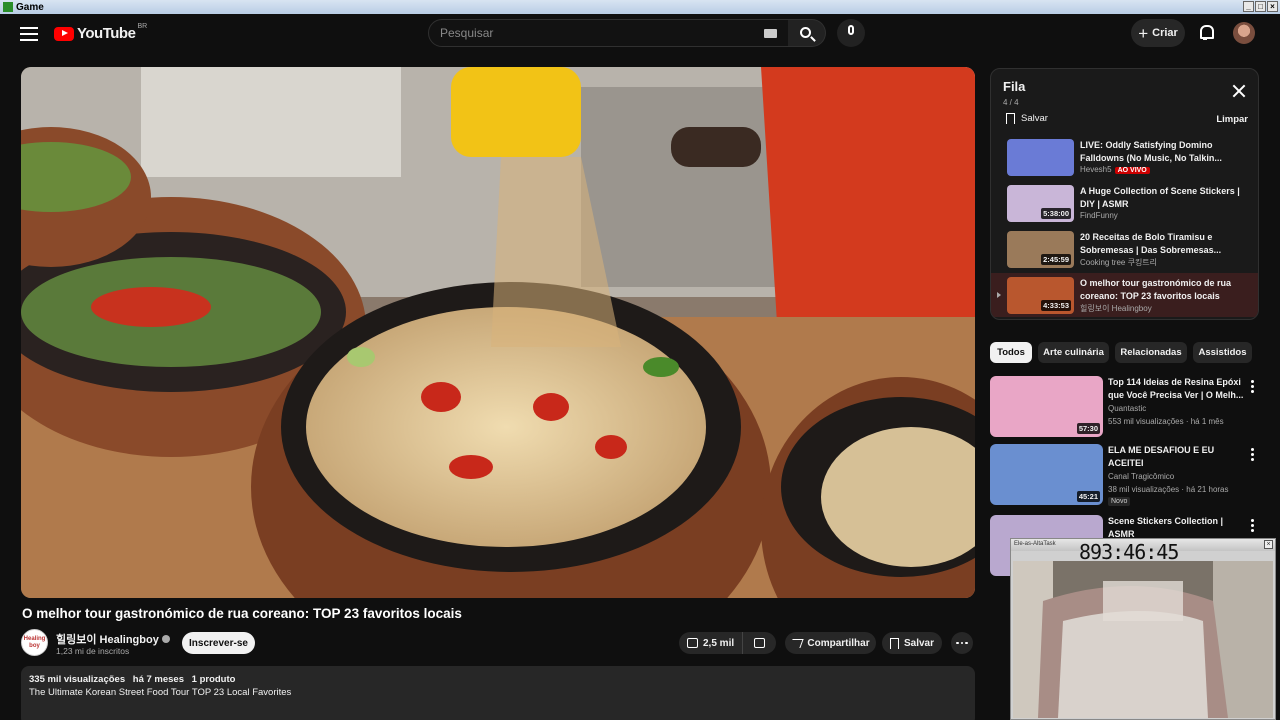  I want to click on recommendation-thumbnail: 45:21, so click(1046, 474).